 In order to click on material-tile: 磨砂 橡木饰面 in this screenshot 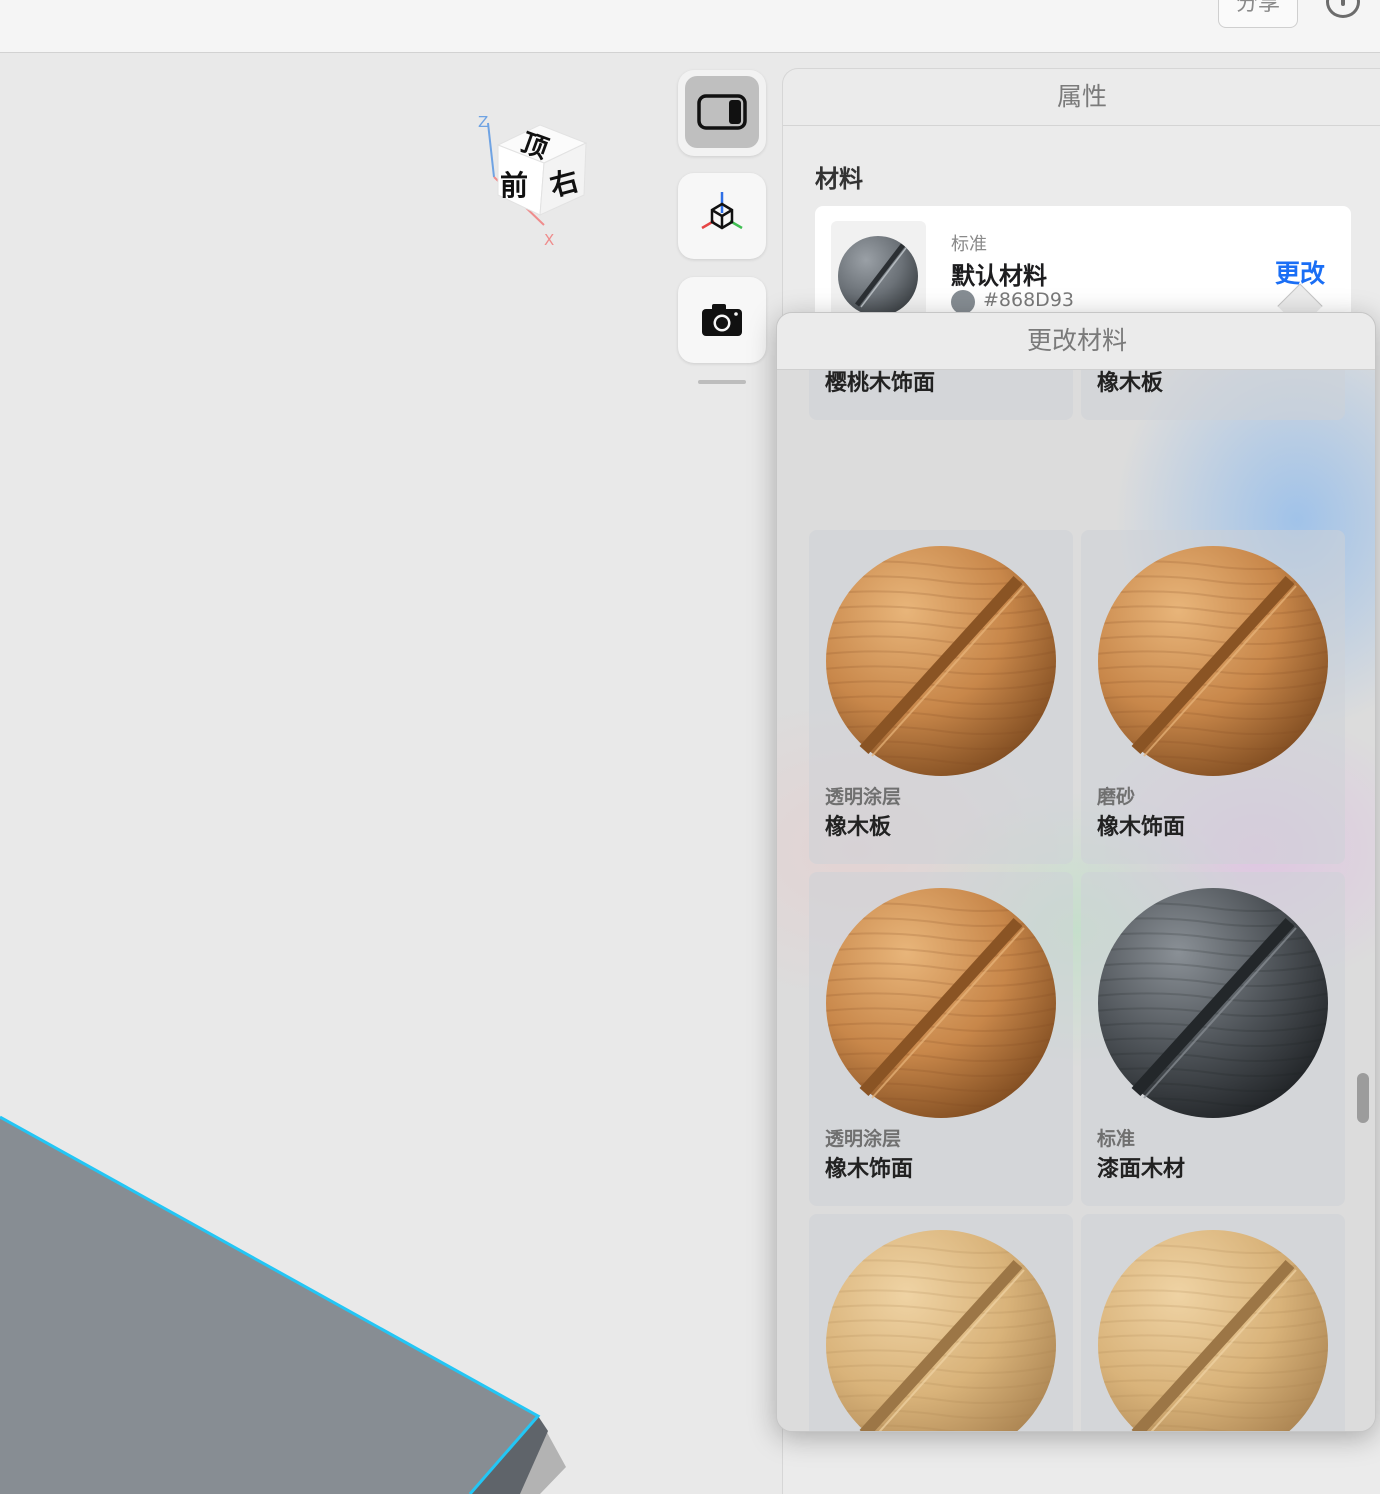, I will do `click(1213, 697)`.